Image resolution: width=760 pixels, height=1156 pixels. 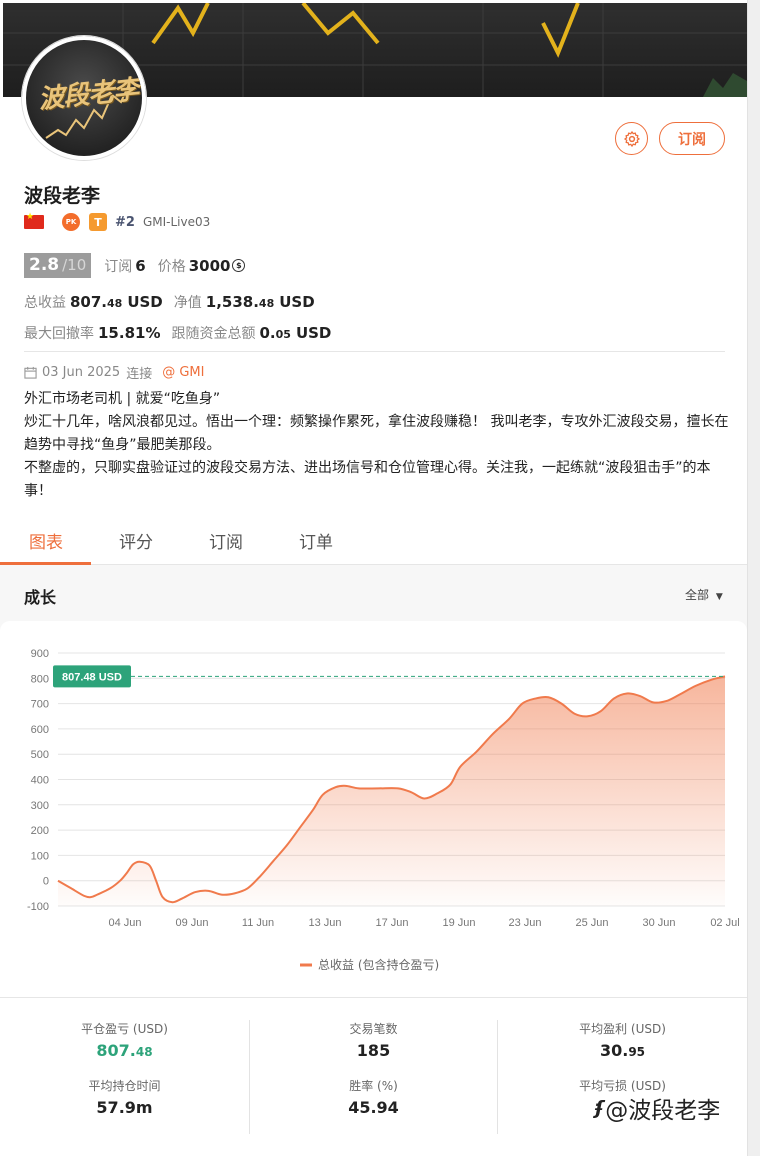 What do you see at coordinates (140, 265) in the screenshot?
I see `subscribers-value: 6` at bounding box center [140, 265].